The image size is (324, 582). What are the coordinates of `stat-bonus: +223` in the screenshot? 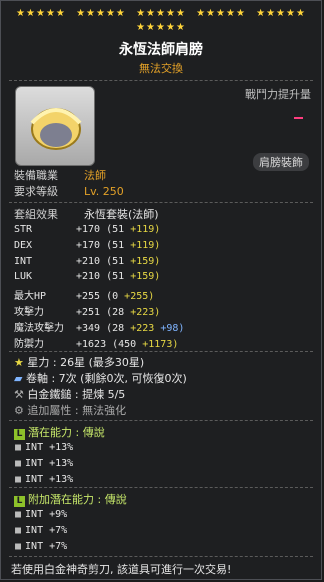 It's located at (142, 328).